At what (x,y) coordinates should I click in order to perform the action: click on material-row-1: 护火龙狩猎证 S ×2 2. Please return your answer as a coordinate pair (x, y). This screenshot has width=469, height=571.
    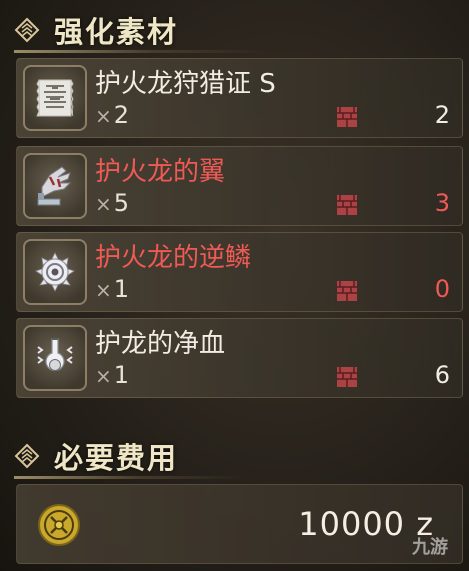
    Looking at the image, I should click on (239, 98).